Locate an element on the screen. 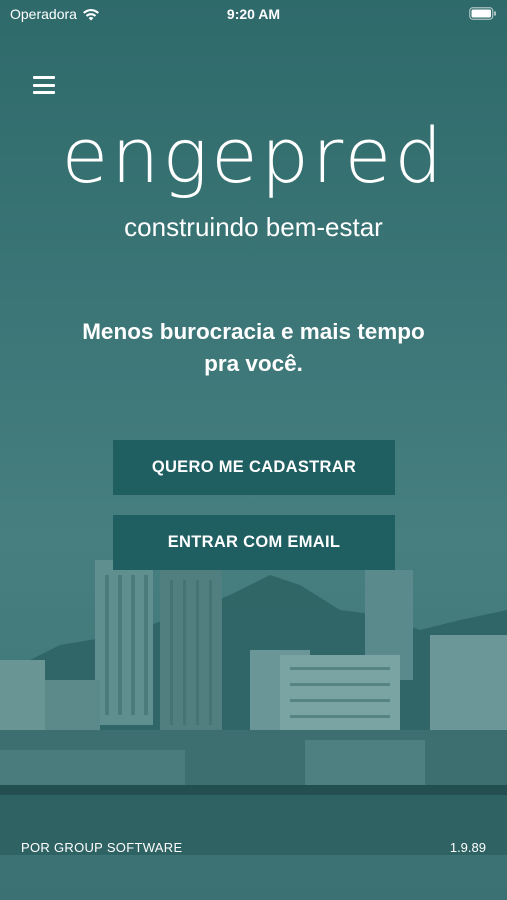 The height and width of the screenshot is (900, 507). status-bar: Operadora 9:20 AM is located at coordinates (253, 14).